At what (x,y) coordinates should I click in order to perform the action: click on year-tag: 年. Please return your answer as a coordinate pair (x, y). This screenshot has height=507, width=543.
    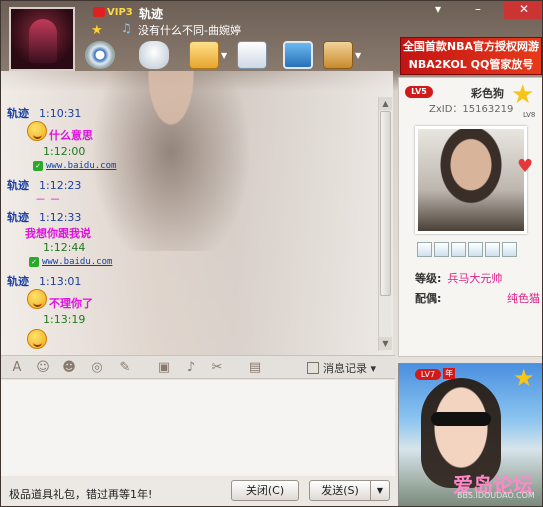
    Looking at the image, I should click on (449, 373).